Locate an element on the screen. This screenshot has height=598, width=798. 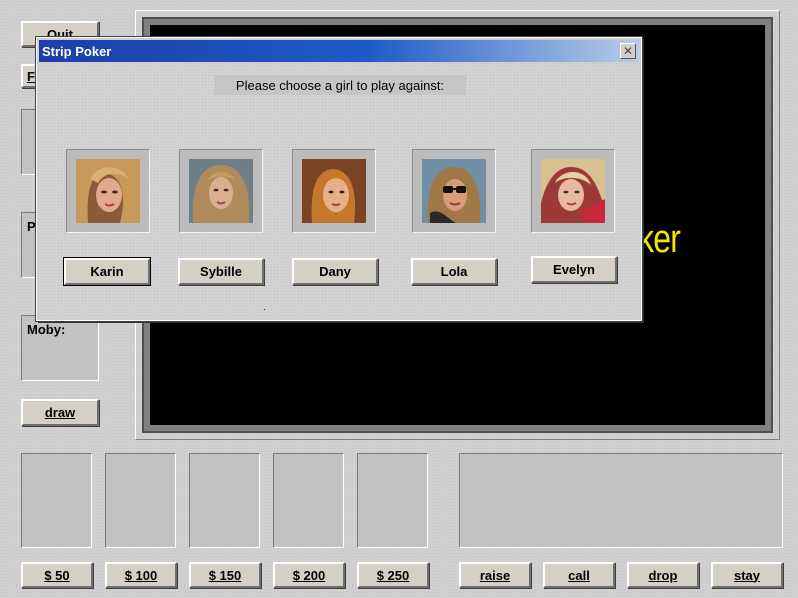
player-label: P is located at coordinates (31, 226).